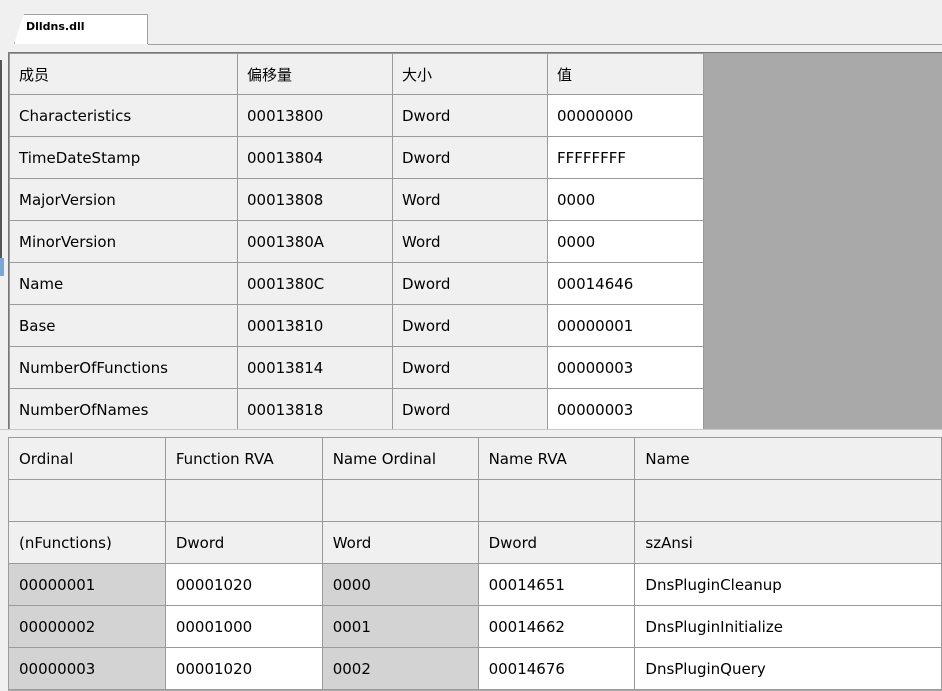  What do you see at coordinates (400, 584) in the screenshot?
I see `name-ordinal-cell: 0000` at bounding box center [400, 584].